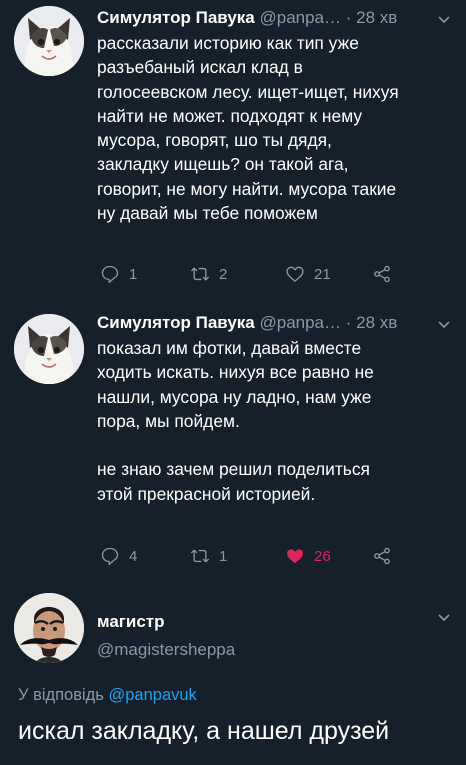 The width and height of the screenshot is (466, 765). Describe the element at coordinates (308, 556) in the screenshot. I see `like-button: 26` at that location.